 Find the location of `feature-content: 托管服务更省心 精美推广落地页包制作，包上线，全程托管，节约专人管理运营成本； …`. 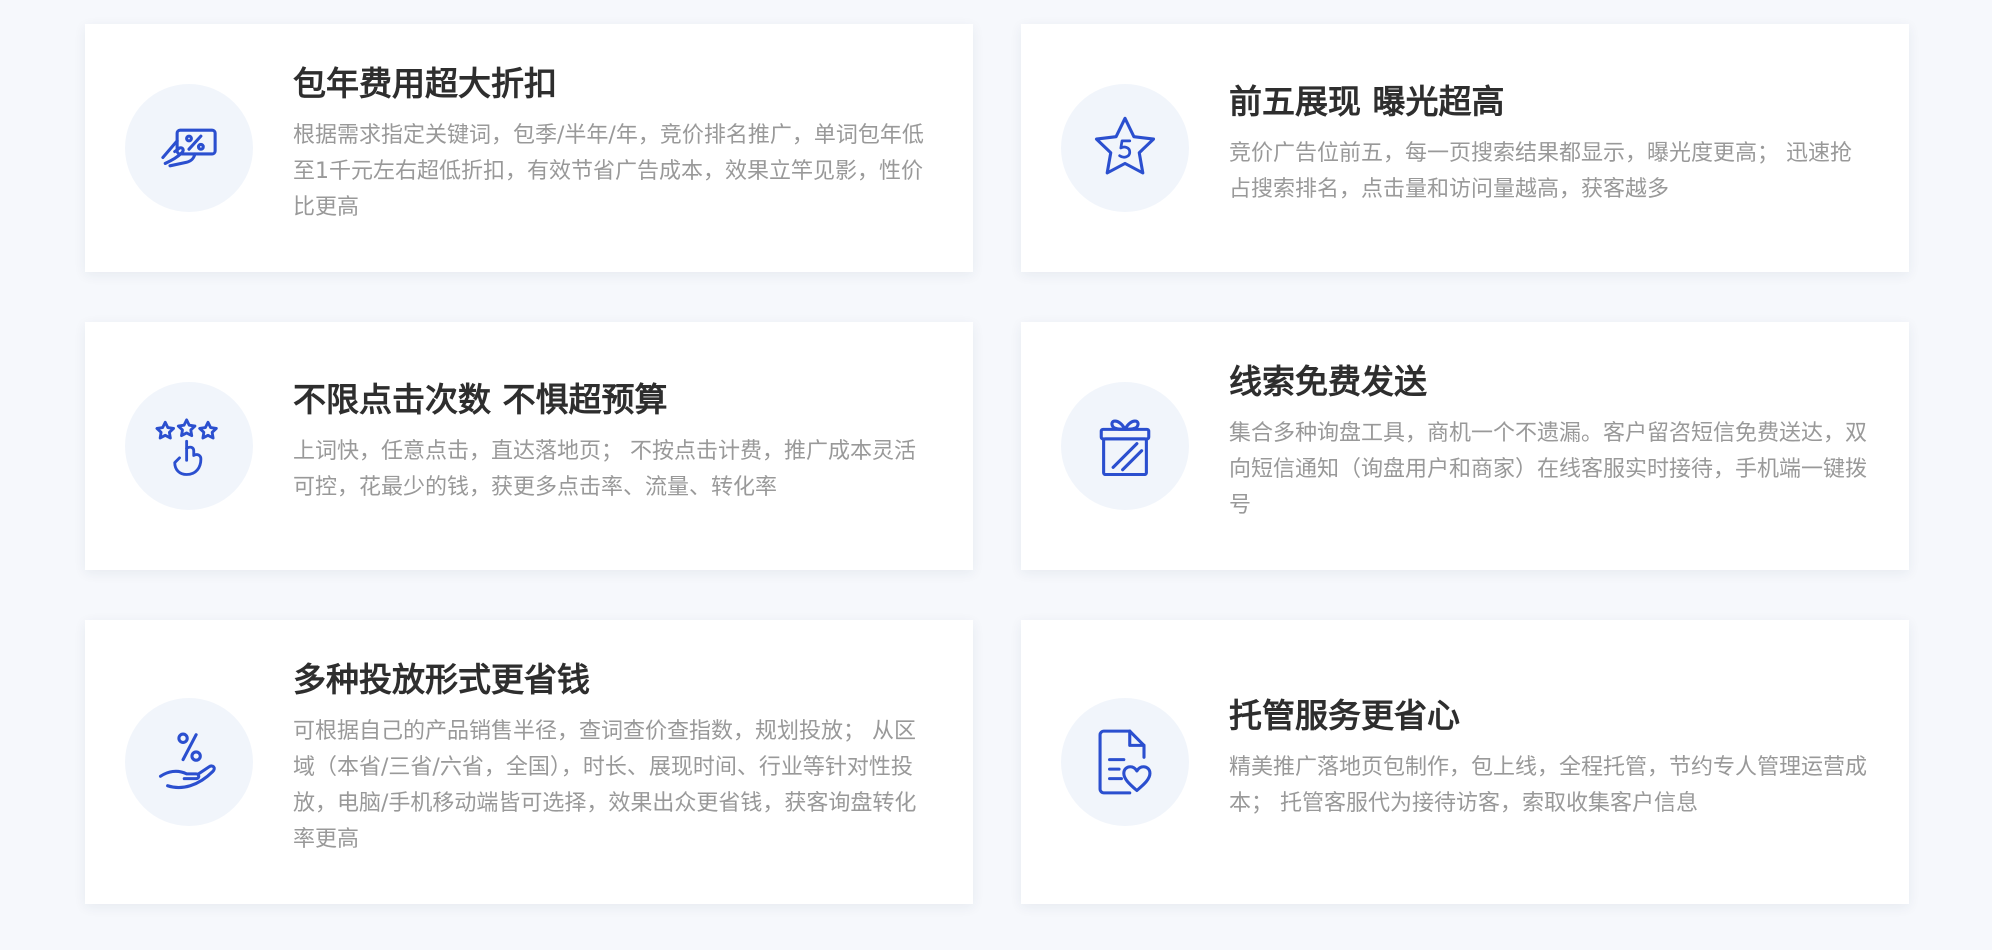

feature-content: 托管服务更省心 精美推广落地页包制作，包上线，全程托管，节约专人管理运营成本； … is located at coordinates (1550, 758).